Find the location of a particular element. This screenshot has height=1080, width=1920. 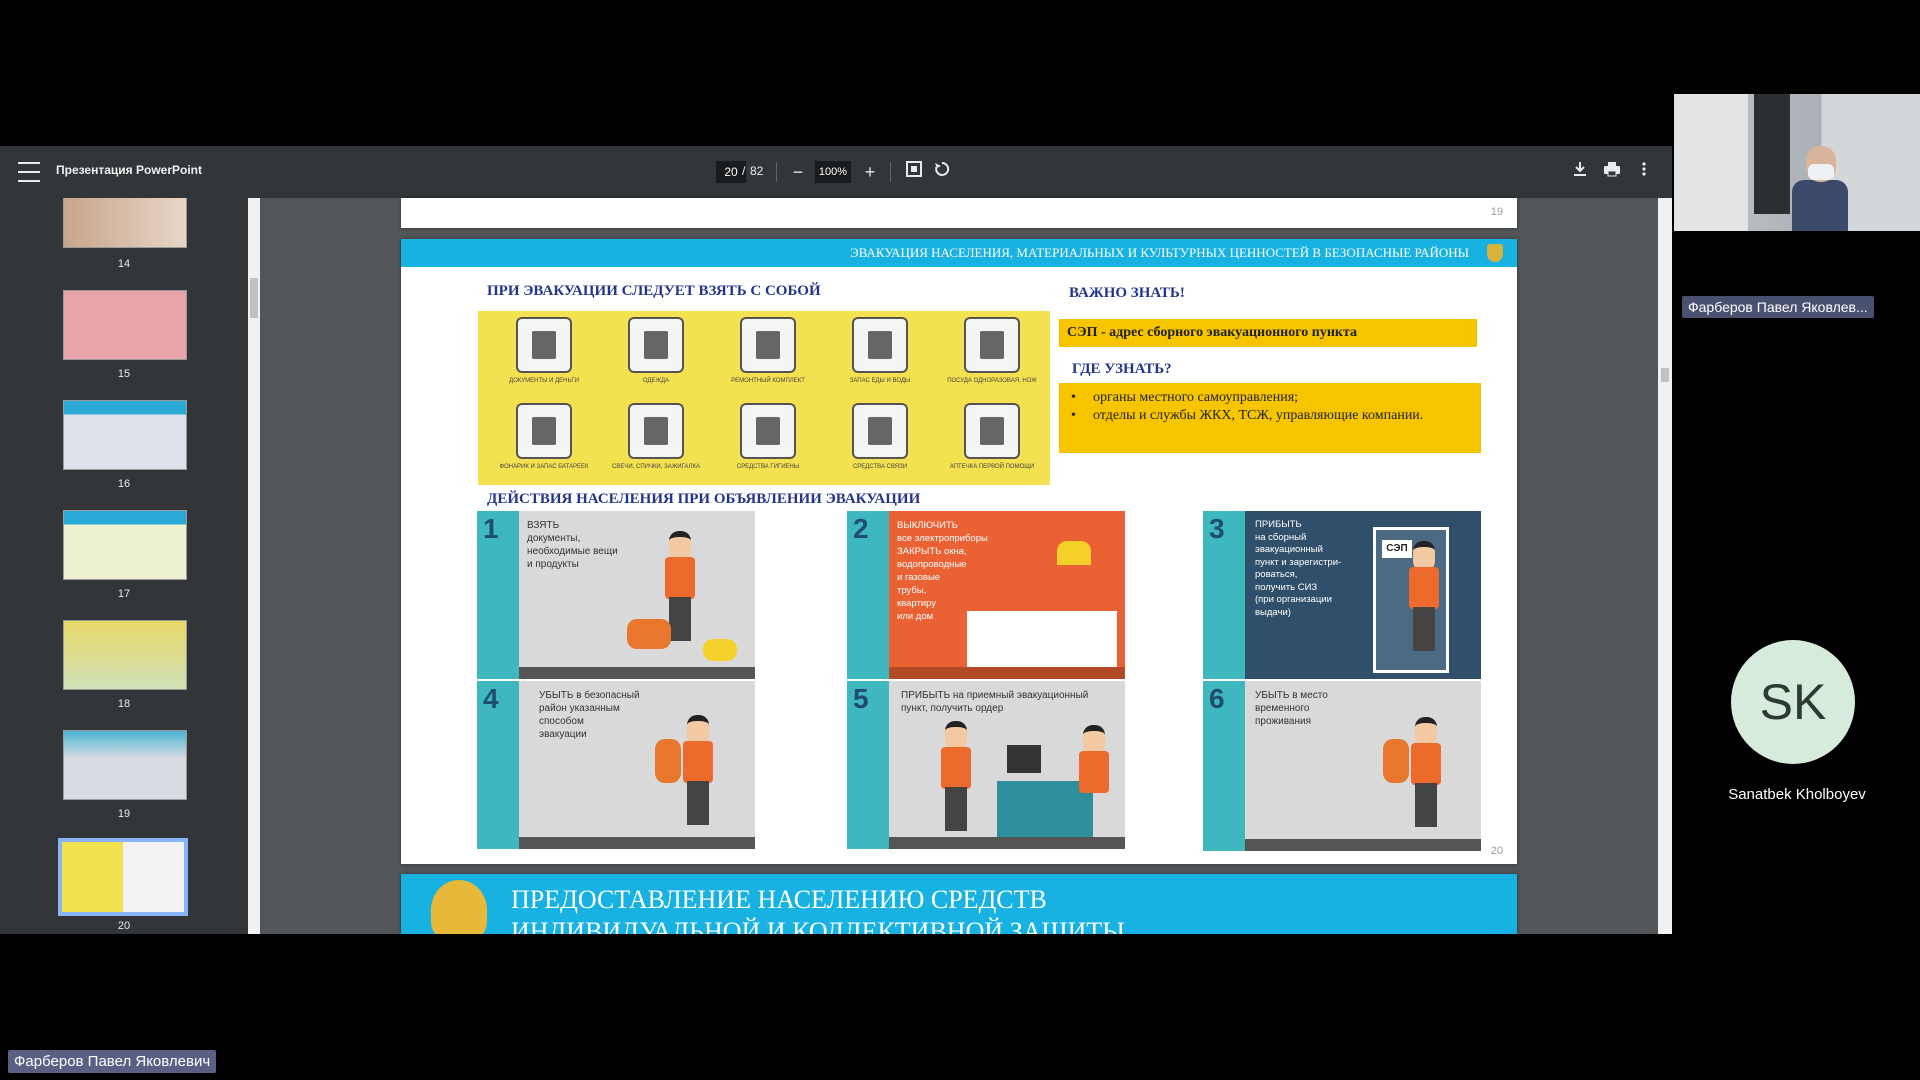

take-heading: ПРИ ЭВАКУАЦИИ СЛЕДУЕТ ВЗЯТЬ С СОБОЙ is located at coordinates (654, 291).